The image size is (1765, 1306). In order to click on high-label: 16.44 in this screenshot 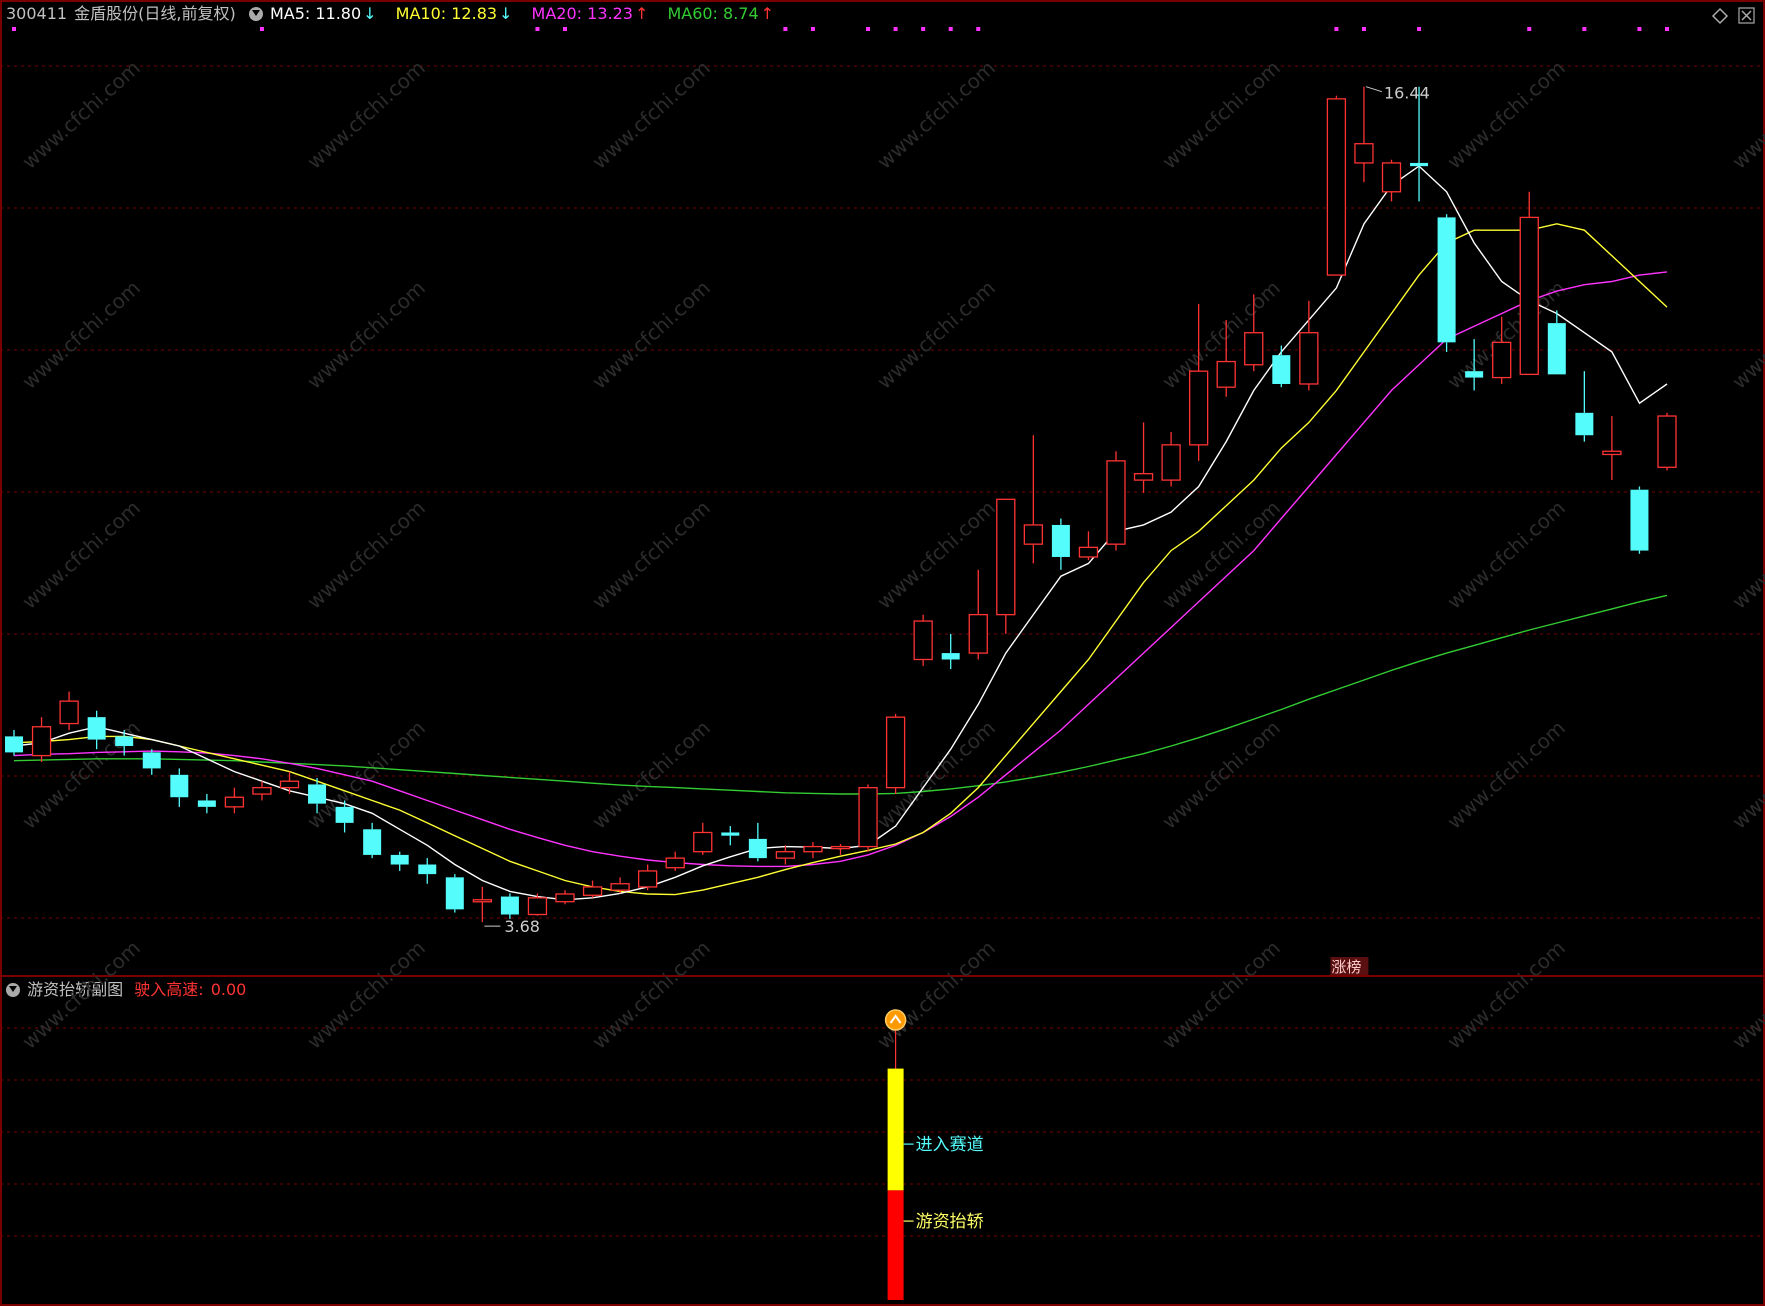, I will do `click(1407, 93)`.